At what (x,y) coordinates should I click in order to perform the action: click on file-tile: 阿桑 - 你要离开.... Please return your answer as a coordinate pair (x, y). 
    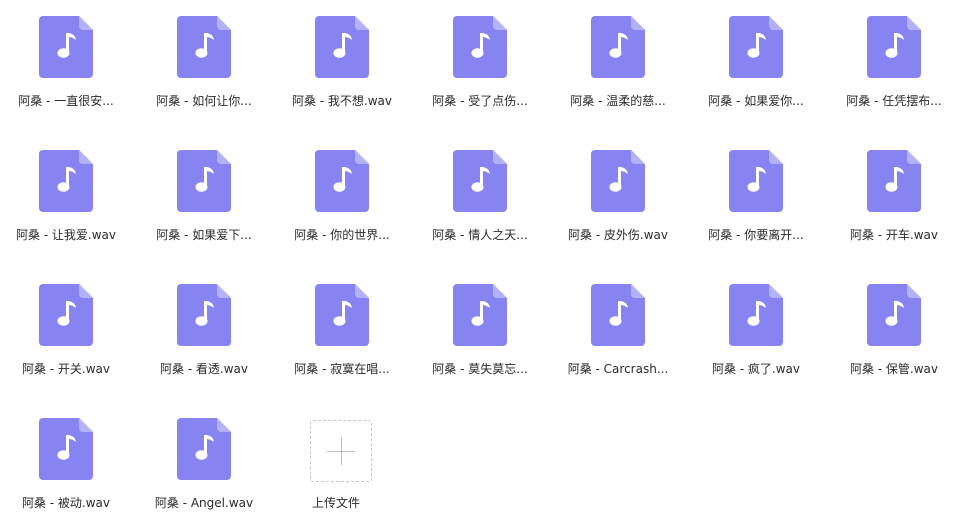
    Looking at the image, I should click on (756, 199).